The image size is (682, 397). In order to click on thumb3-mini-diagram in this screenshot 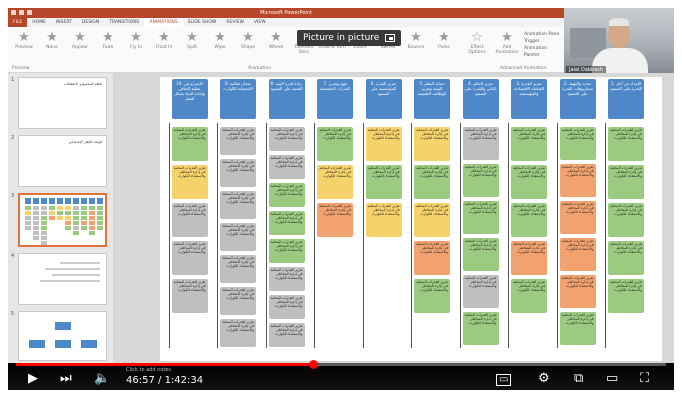, I will do `click(64, 221)`.